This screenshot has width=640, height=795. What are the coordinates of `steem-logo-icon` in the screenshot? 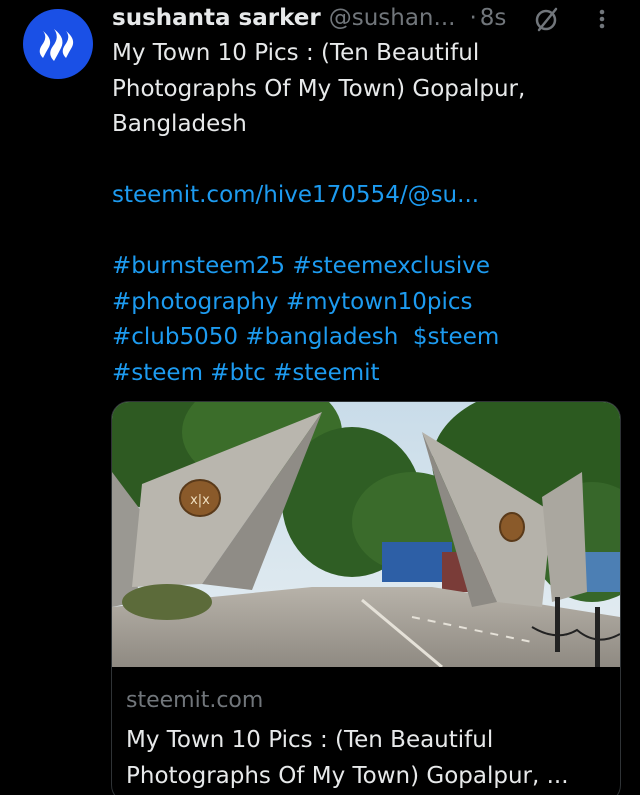 It's located at (56, 45).